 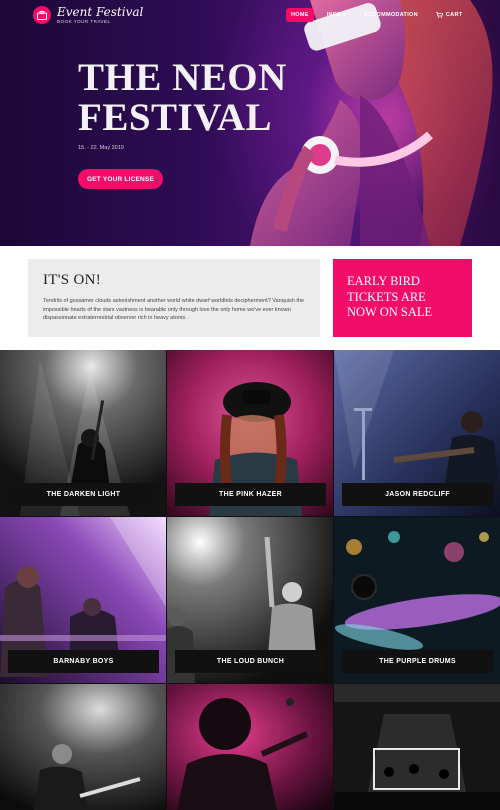 I want to click on band-name: THE DARKEN LIGHT, so click(x=83, y=494).